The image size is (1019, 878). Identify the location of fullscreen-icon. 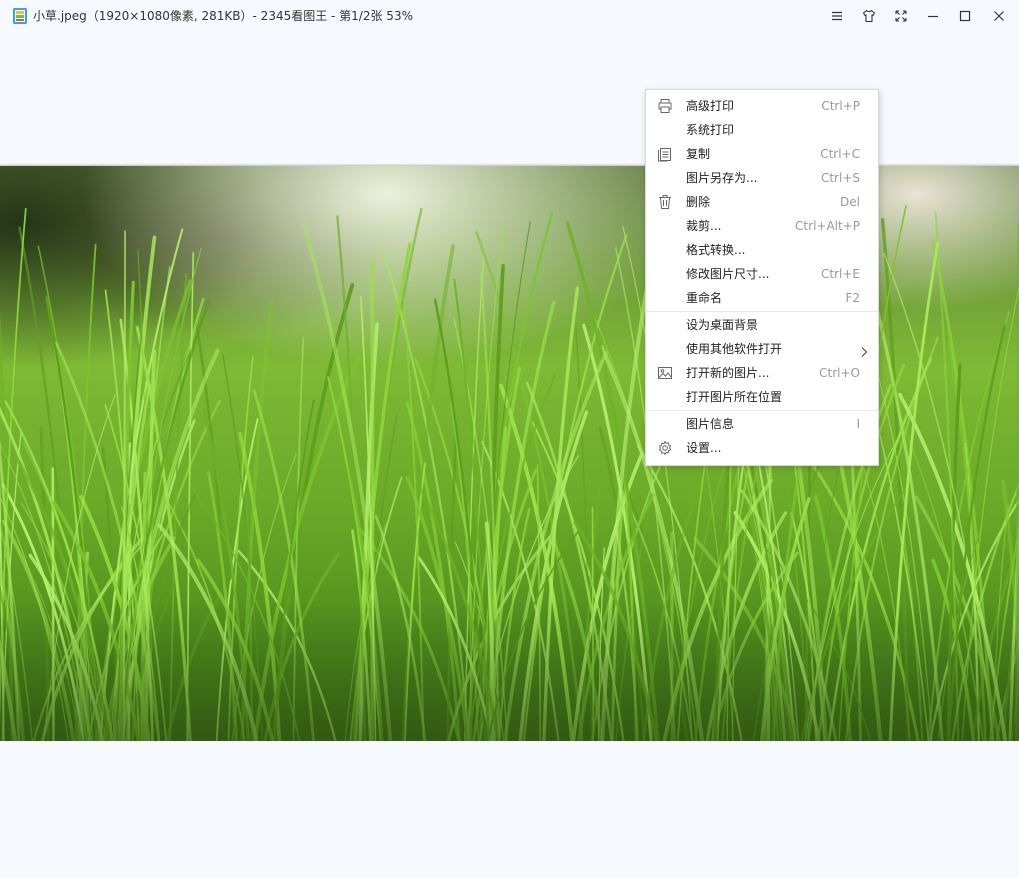
(901, 16).